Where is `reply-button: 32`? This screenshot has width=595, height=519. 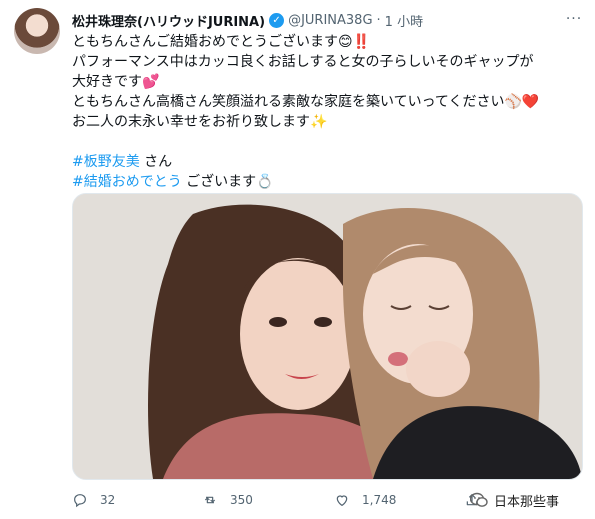
reply-button: 32 is located at coordinates (93, 500).